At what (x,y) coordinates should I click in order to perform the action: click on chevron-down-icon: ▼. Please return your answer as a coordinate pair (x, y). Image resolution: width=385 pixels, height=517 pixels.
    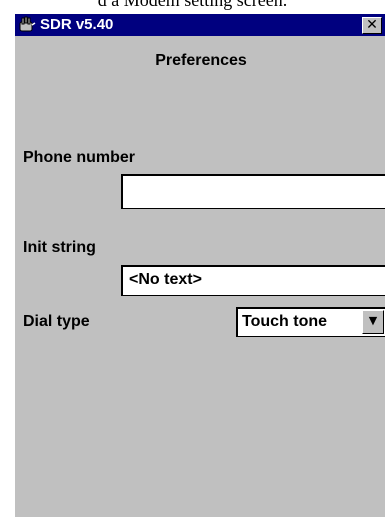
    Looking at the image, I should click on (373, 320).